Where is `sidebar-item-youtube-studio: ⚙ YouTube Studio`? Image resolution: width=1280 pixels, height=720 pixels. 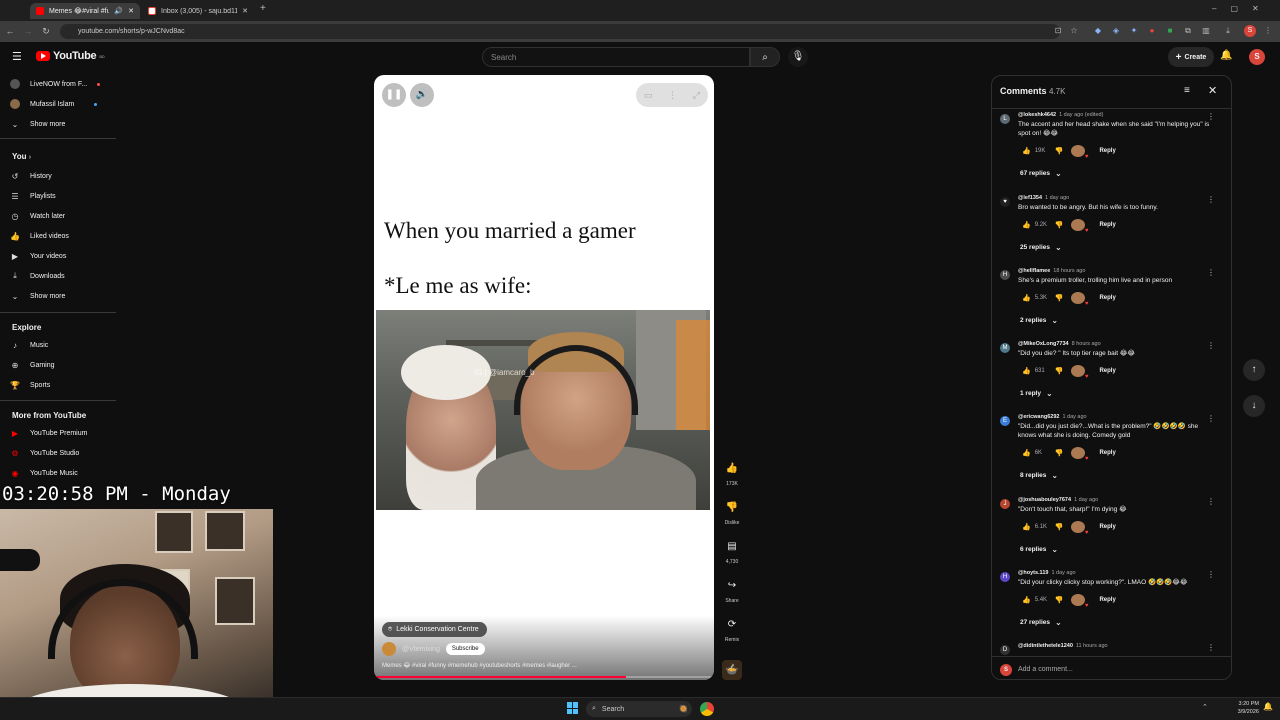 sidebar-item-youtube-studio: ⚙ YouTube Studio is located at coordinates (63, 453).